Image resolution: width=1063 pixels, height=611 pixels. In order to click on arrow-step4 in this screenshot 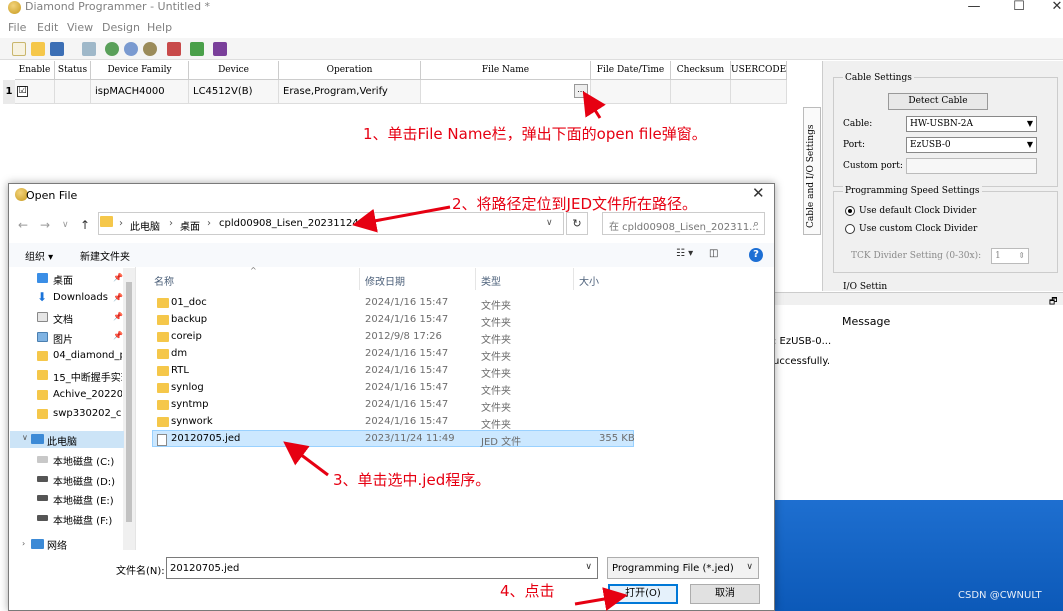, I will do `click(601, 599)`.